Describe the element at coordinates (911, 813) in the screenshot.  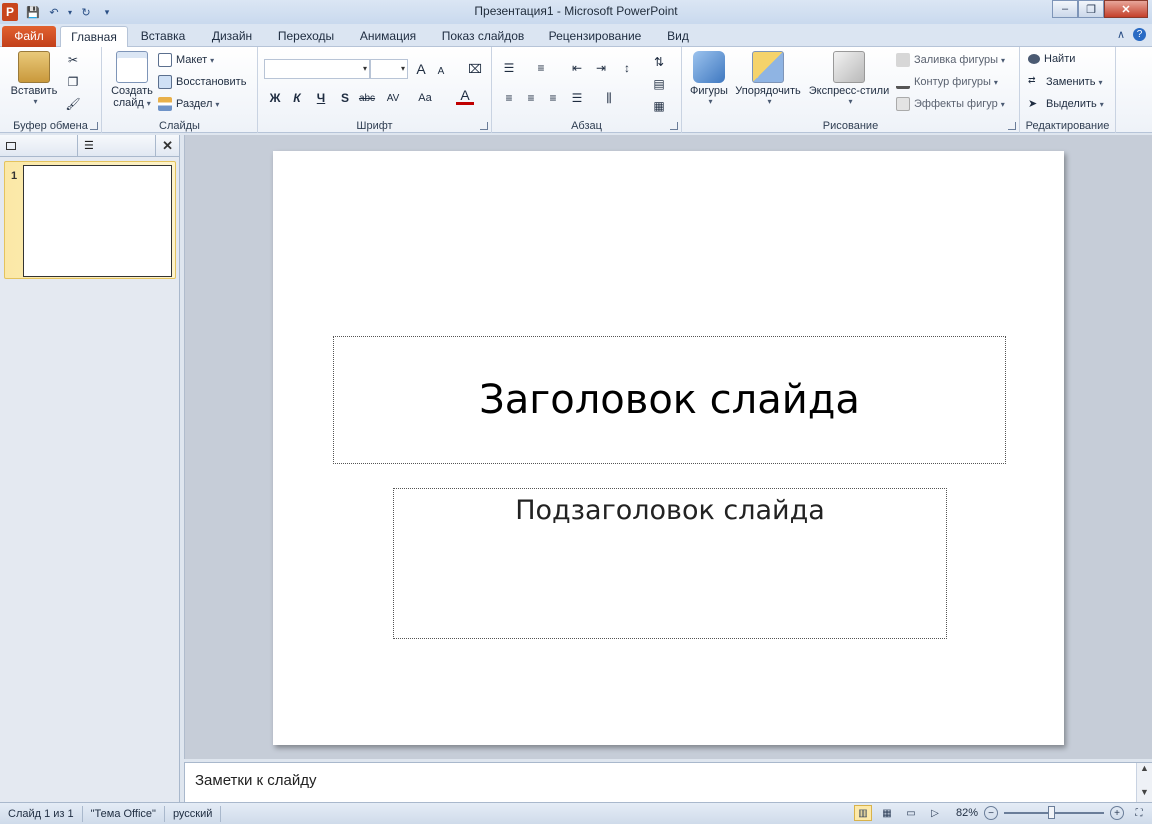
I see `reading-view-icon: ▭` at that location.